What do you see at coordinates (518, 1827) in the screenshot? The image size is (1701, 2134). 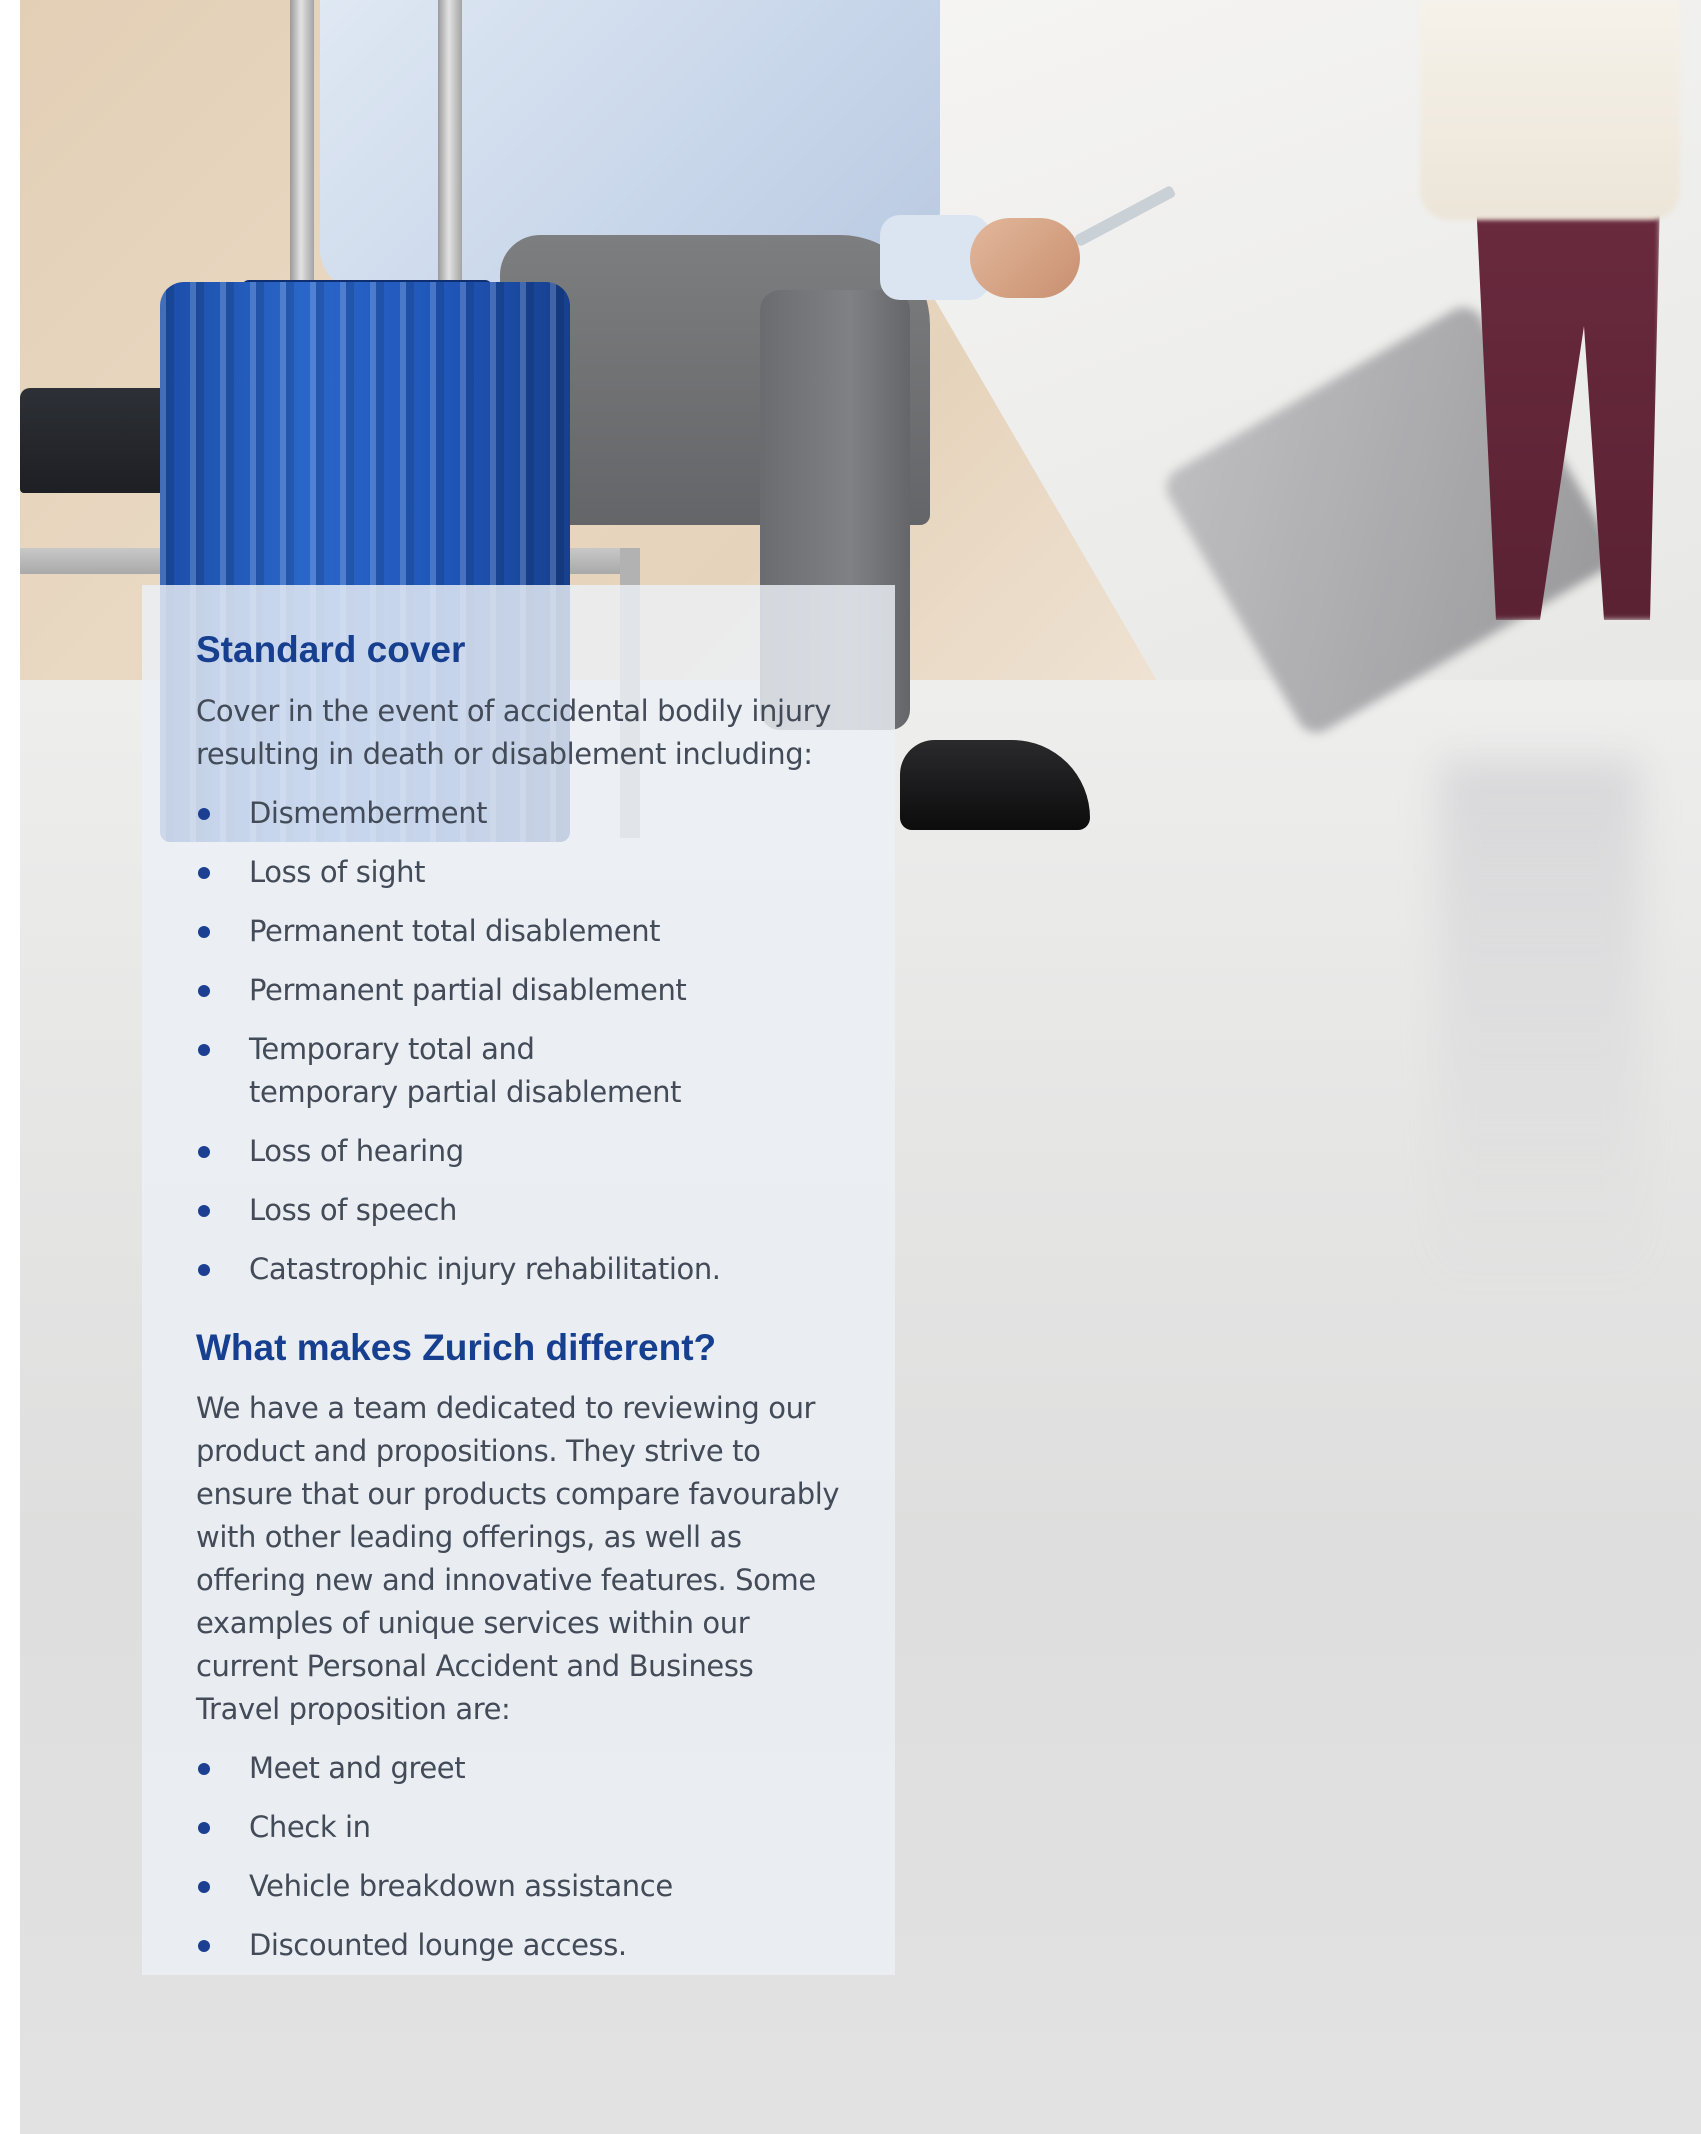 I see `list-item: Check in` at bounding box center [518, 1827].